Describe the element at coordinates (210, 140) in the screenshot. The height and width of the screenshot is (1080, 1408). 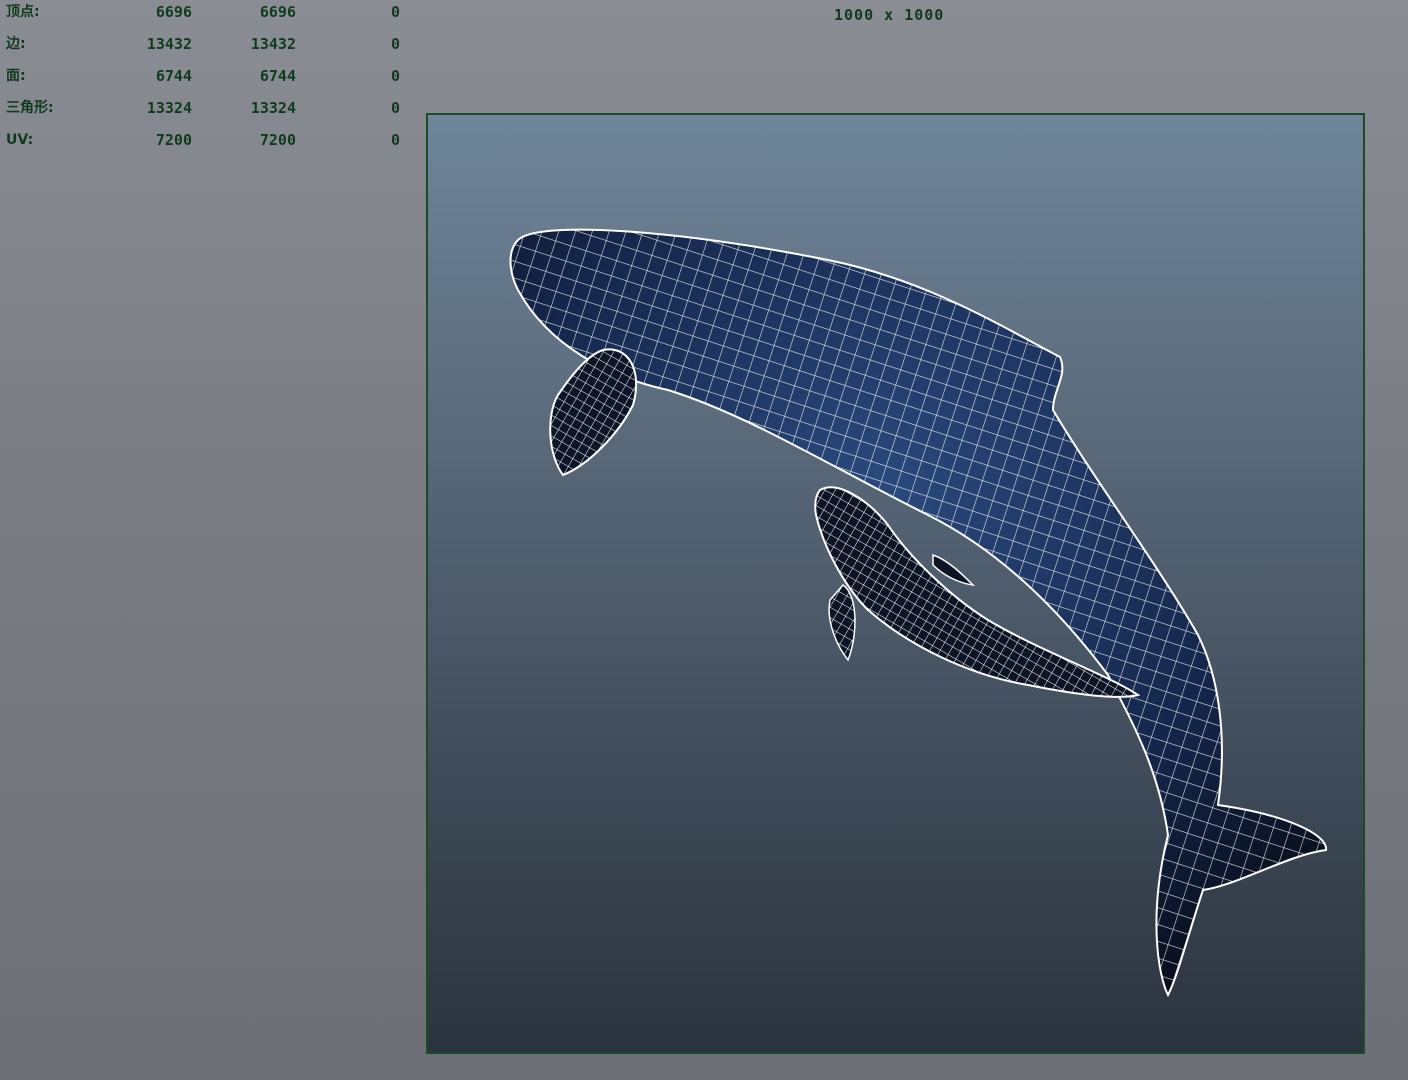
I see `hud-row-uvs: UV: 7200 7200 0` at that location.